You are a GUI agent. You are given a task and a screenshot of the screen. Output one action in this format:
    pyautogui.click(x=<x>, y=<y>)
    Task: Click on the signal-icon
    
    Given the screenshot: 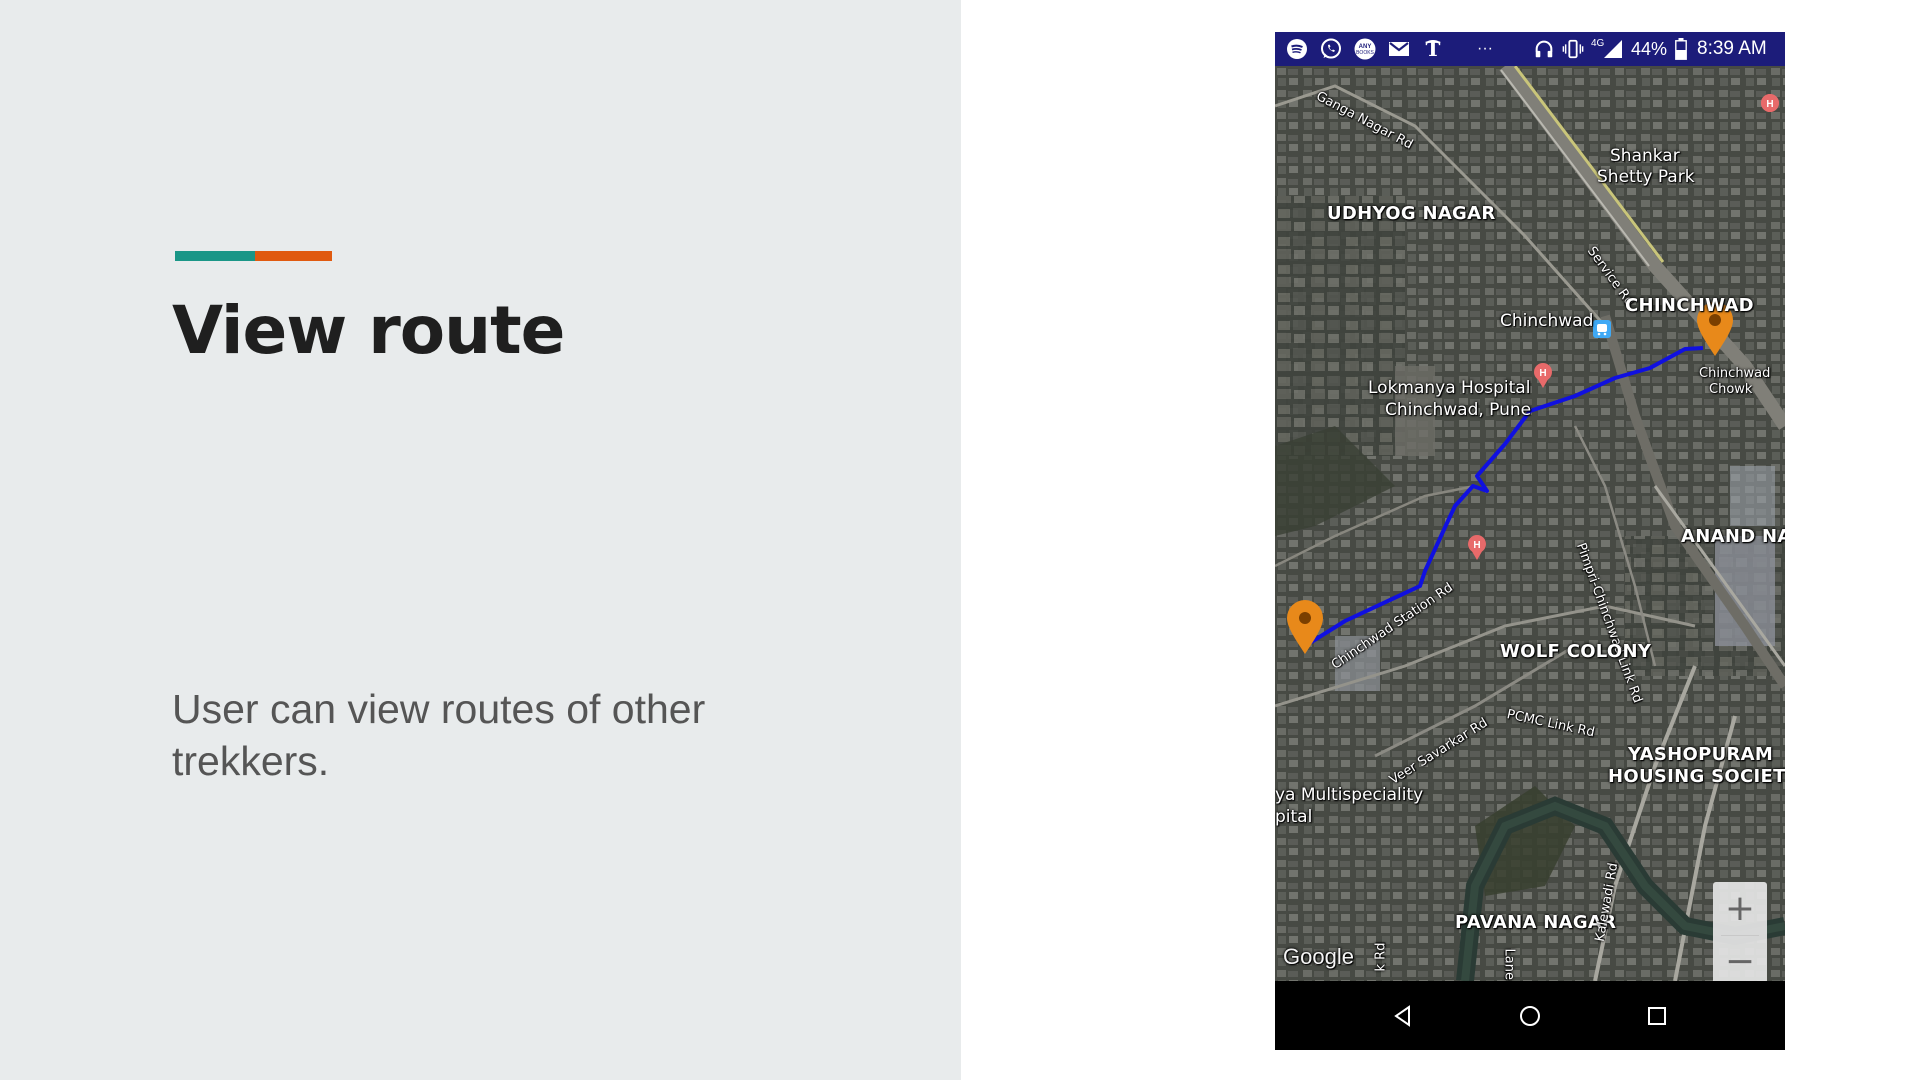 What is the action you would take?
    pyautogui.click(x=1613, y=49)
    